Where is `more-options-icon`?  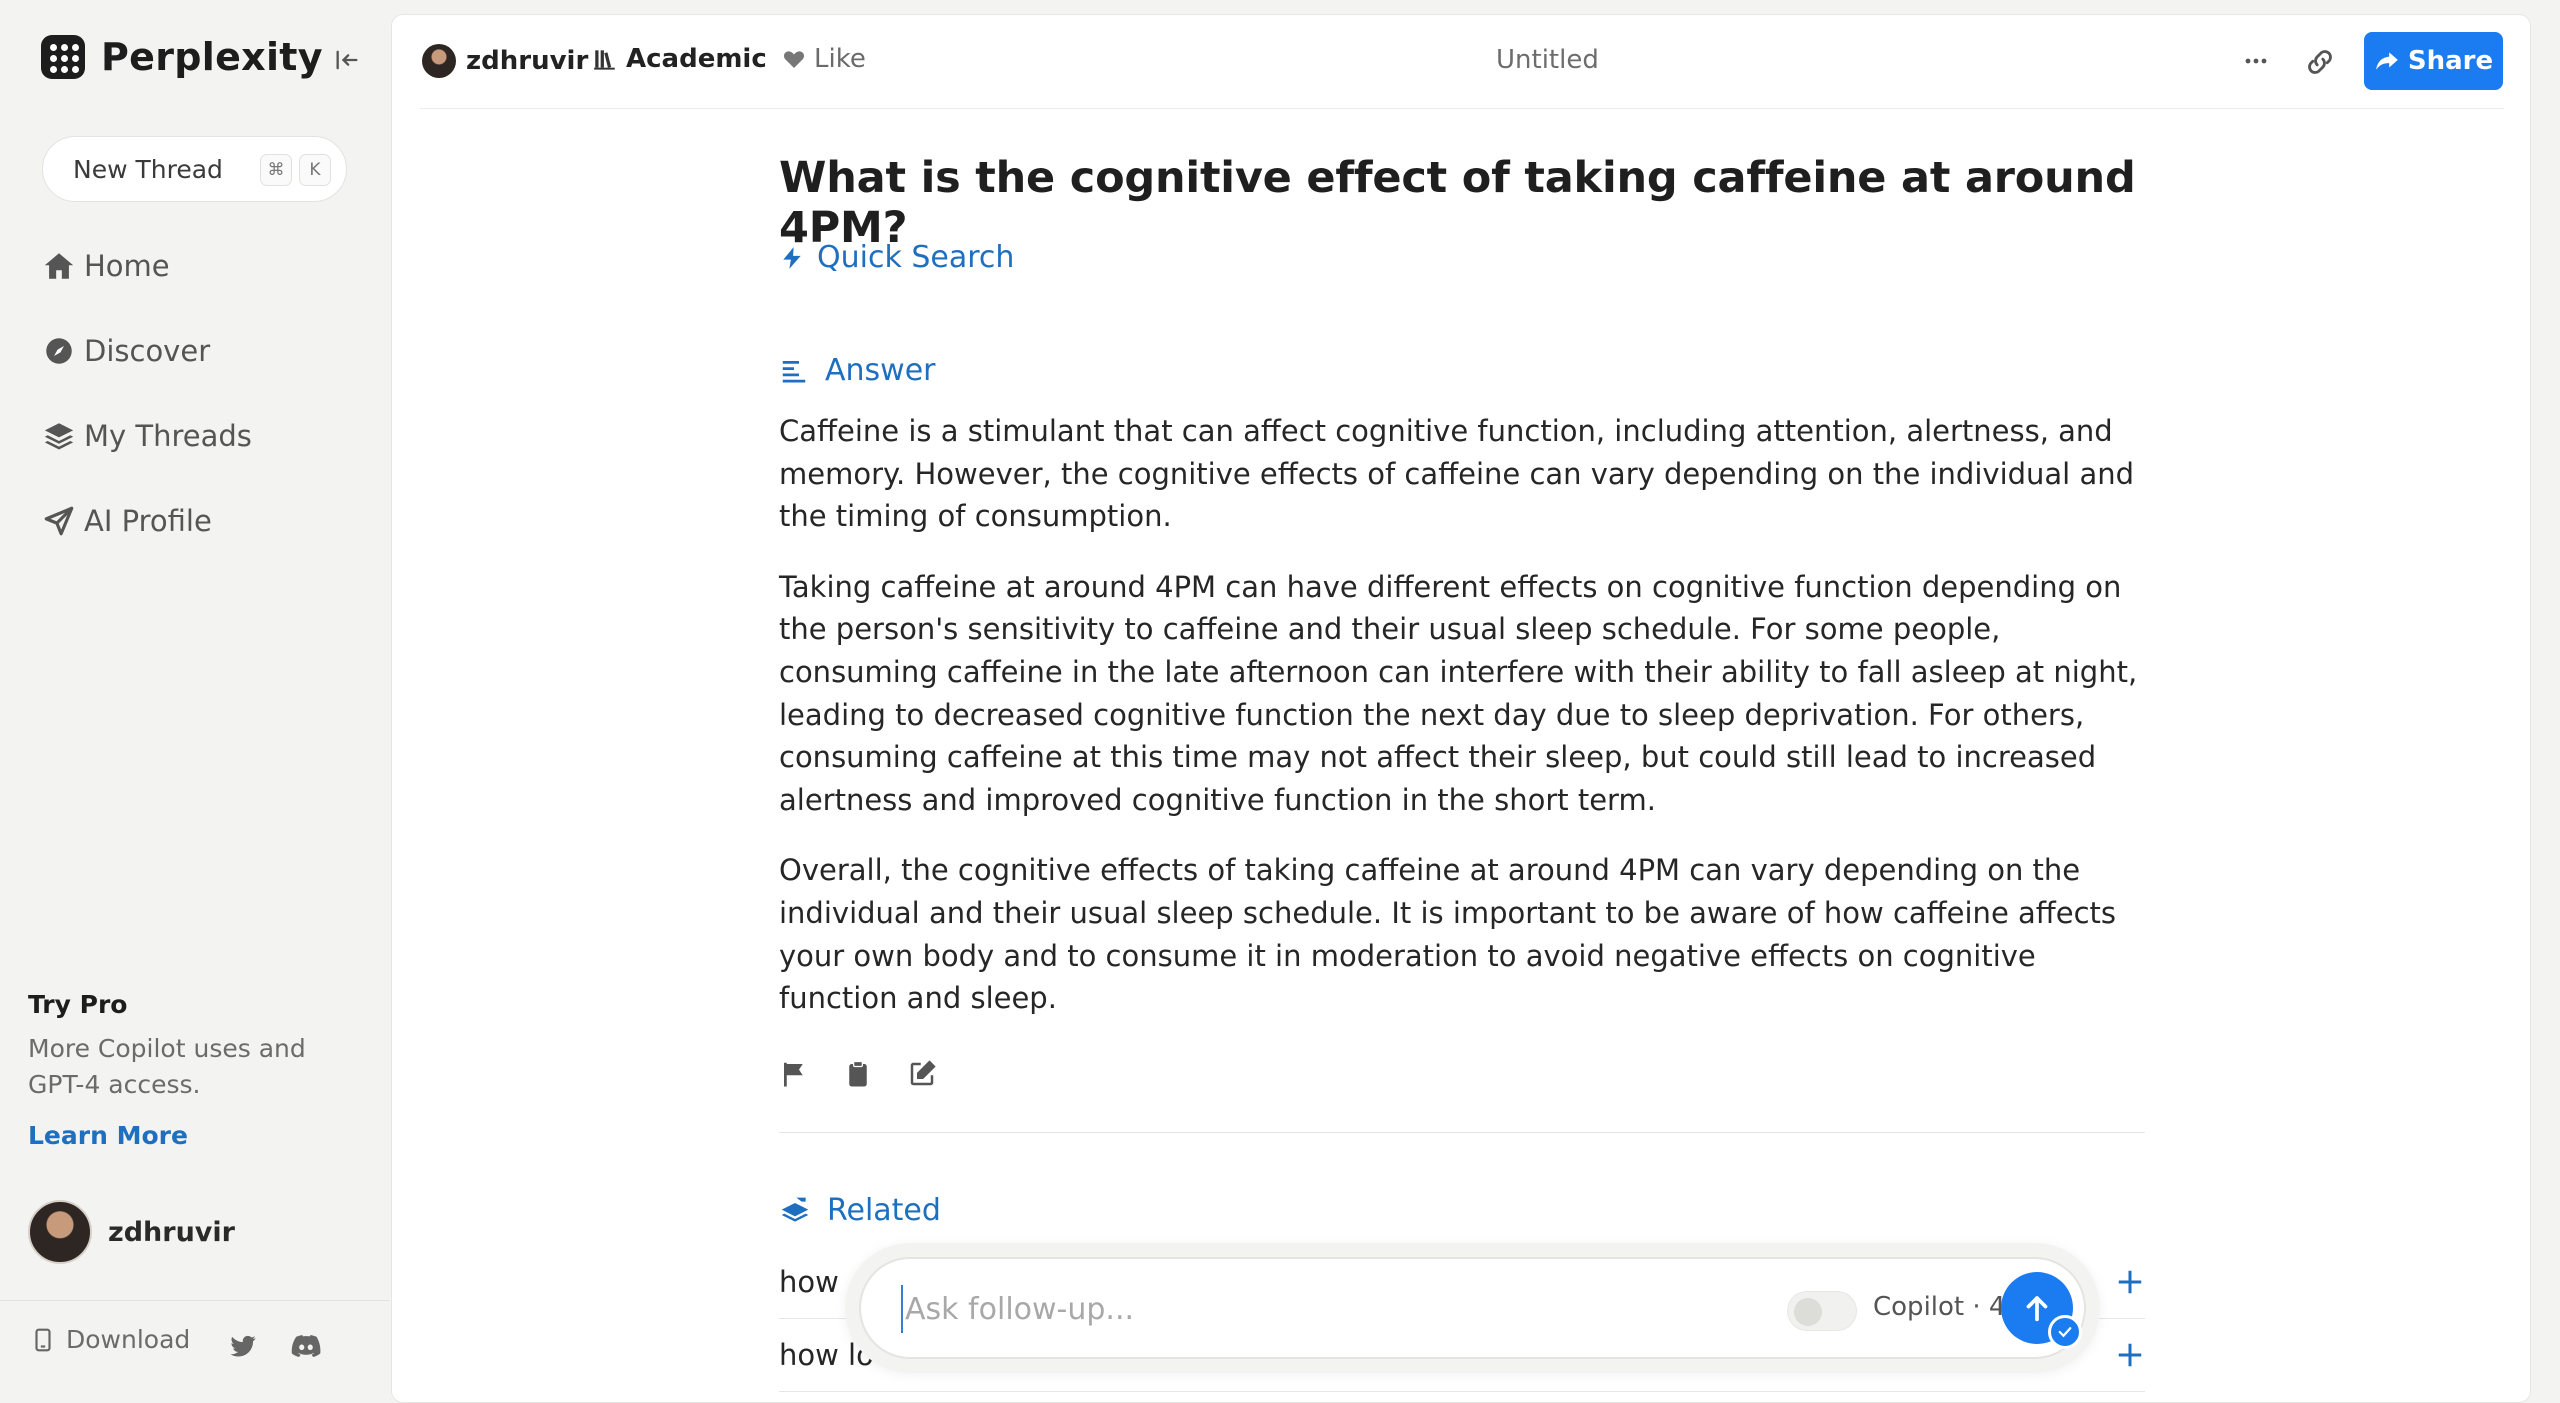 more-options-icon is located at coordinates (2256, 61).